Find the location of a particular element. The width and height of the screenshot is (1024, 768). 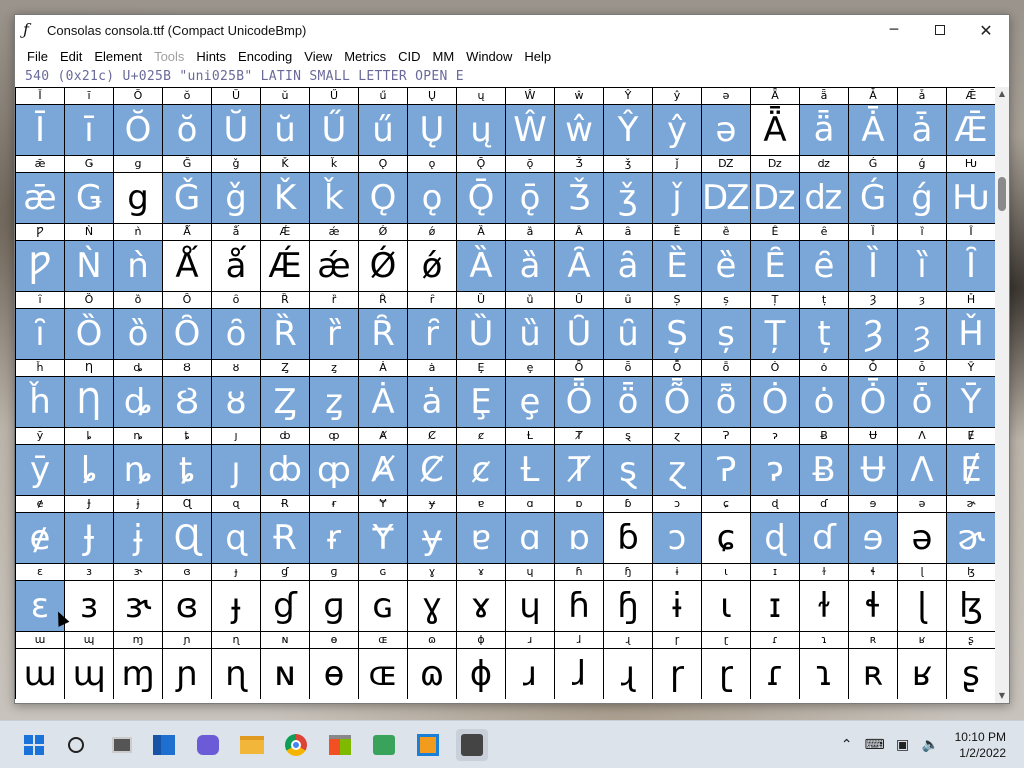

glyph-cell: ǶǶ is located at coordinates (971, 190).